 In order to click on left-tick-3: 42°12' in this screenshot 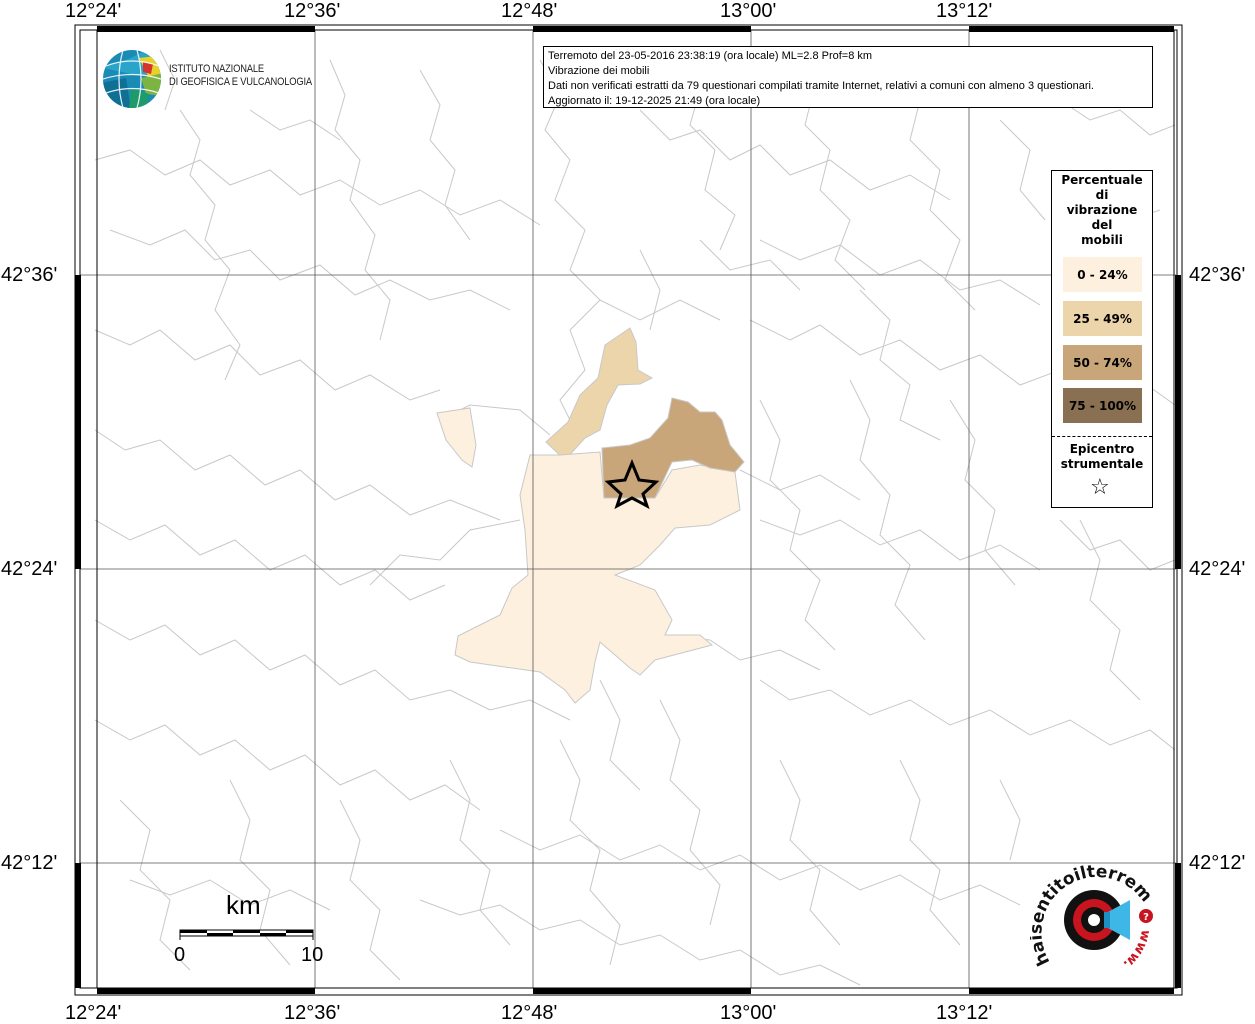, I will do `click(29, 863)`.